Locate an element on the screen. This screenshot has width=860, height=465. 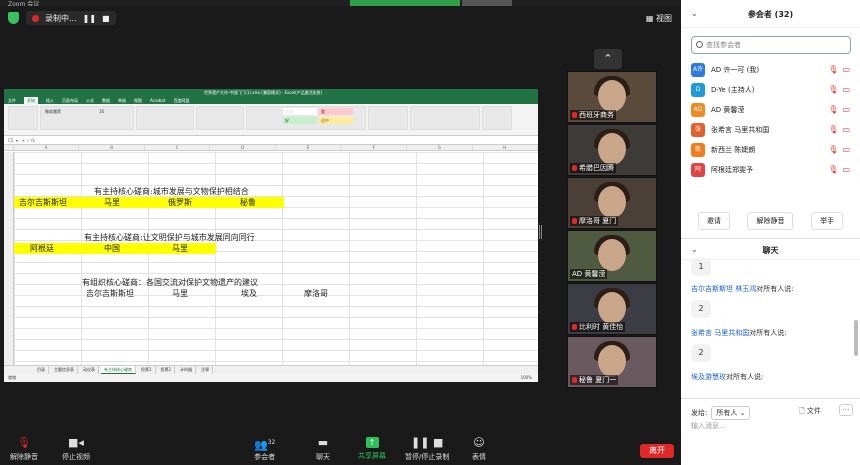
corner-cell is located at coordinates (9, 147).